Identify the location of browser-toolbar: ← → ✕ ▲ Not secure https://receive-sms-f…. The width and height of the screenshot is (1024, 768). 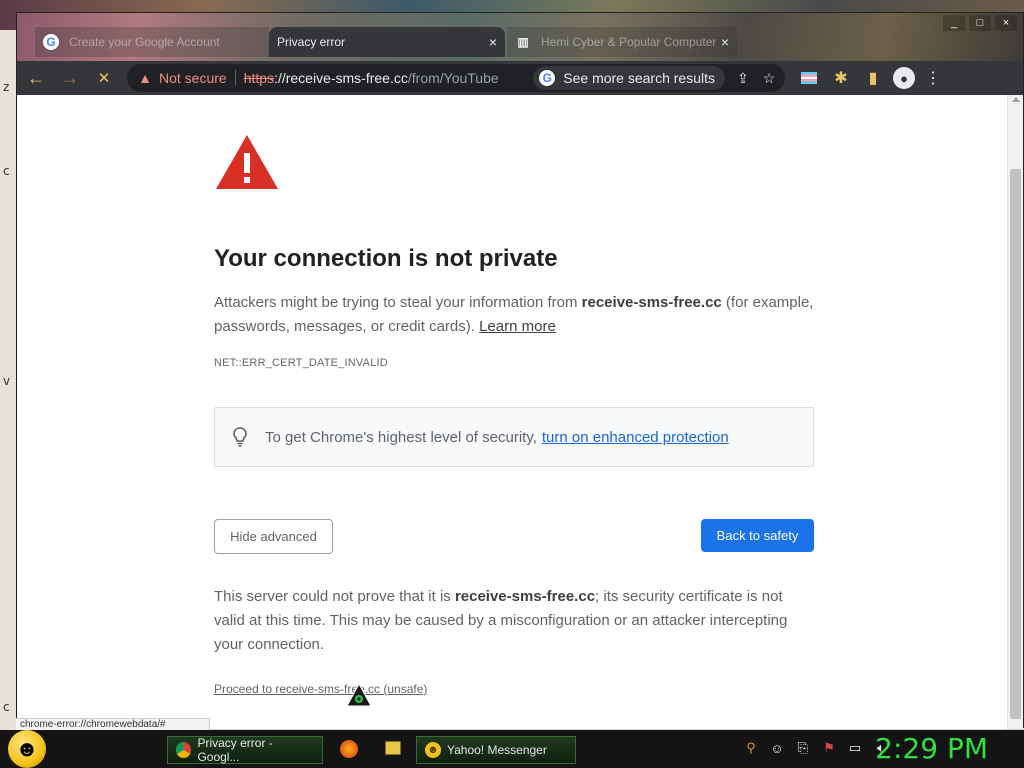
(520, 78).